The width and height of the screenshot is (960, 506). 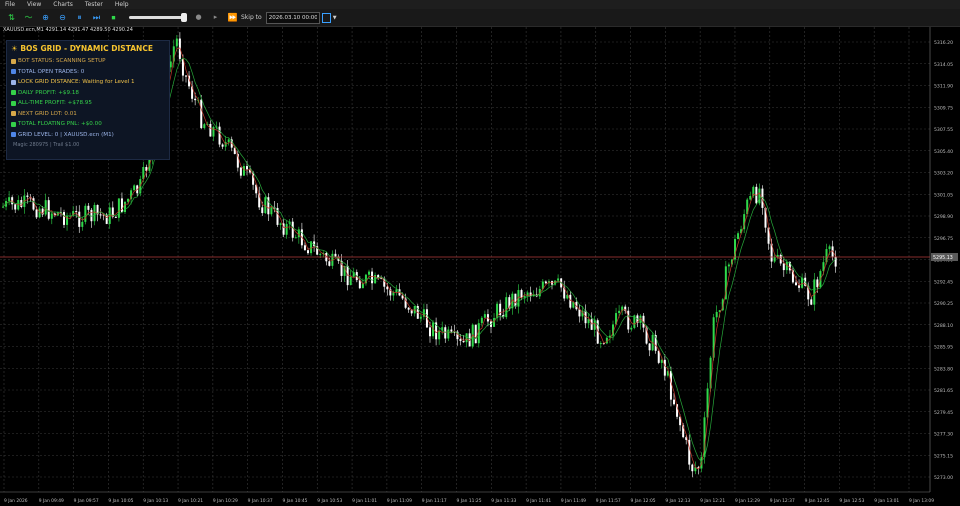 What do you see at coordinates (184, 17) in the screenshot?
I see `speed-slider-knob` at bounding box center [184, 17].